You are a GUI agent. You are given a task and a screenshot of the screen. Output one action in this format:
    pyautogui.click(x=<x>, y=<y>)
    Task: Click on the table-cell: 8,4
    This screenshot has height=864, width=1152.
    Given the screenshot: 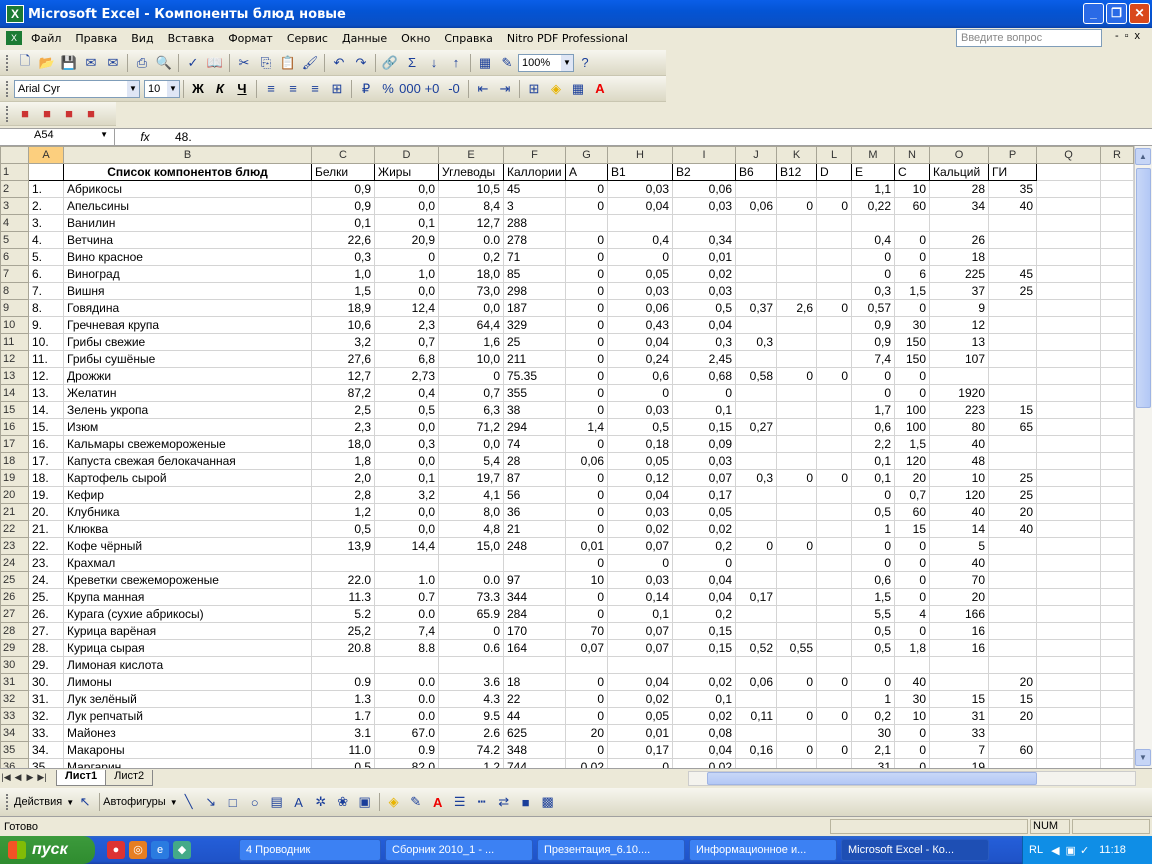 What is the action you would take?
    pyautogui.click(x=471, y=206)
    